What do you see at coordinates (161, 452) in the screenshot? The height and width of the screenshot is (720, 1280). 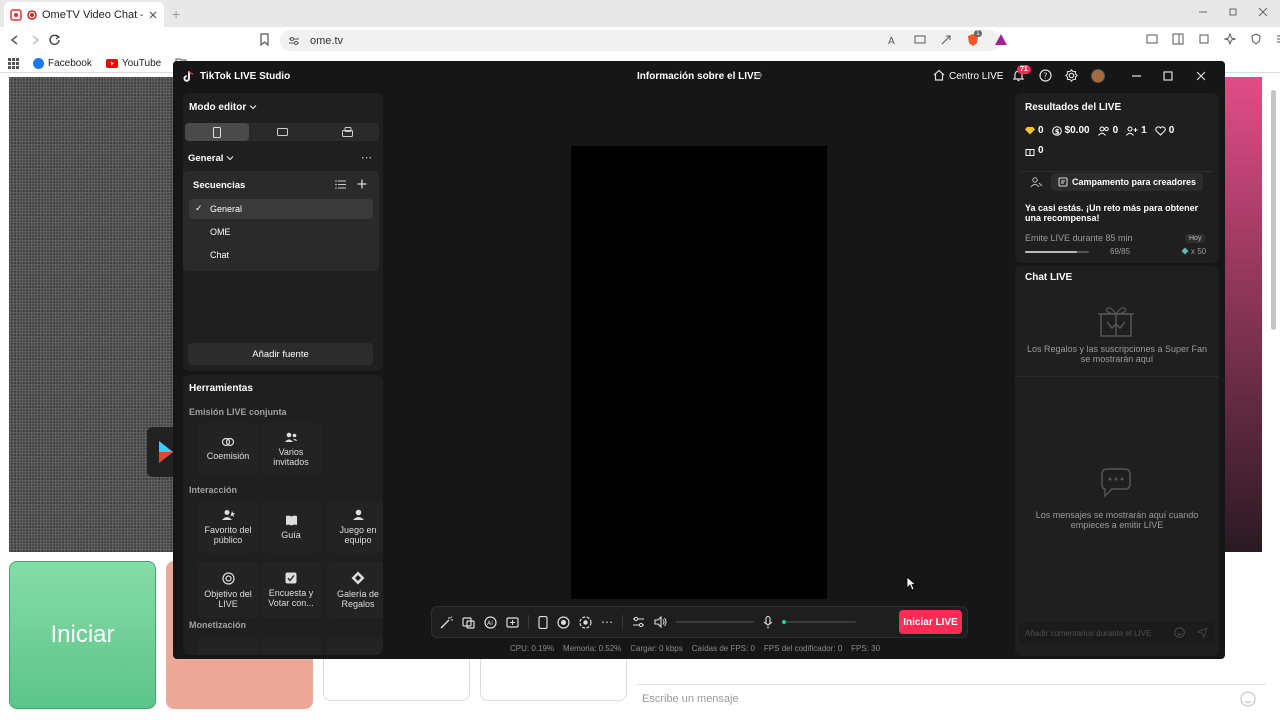 I see `google-play-badge` at bounding box center [161, 452].